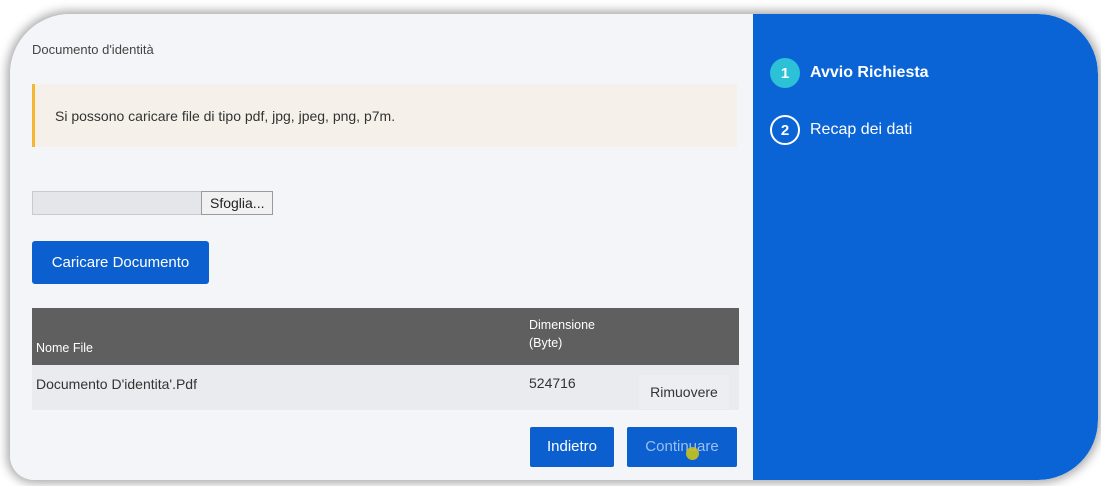  What do you see at coordinates (562, 325) in the screenshot?
I see `column-header-size-line1: Dimensione` at bounding box center [562, 325].